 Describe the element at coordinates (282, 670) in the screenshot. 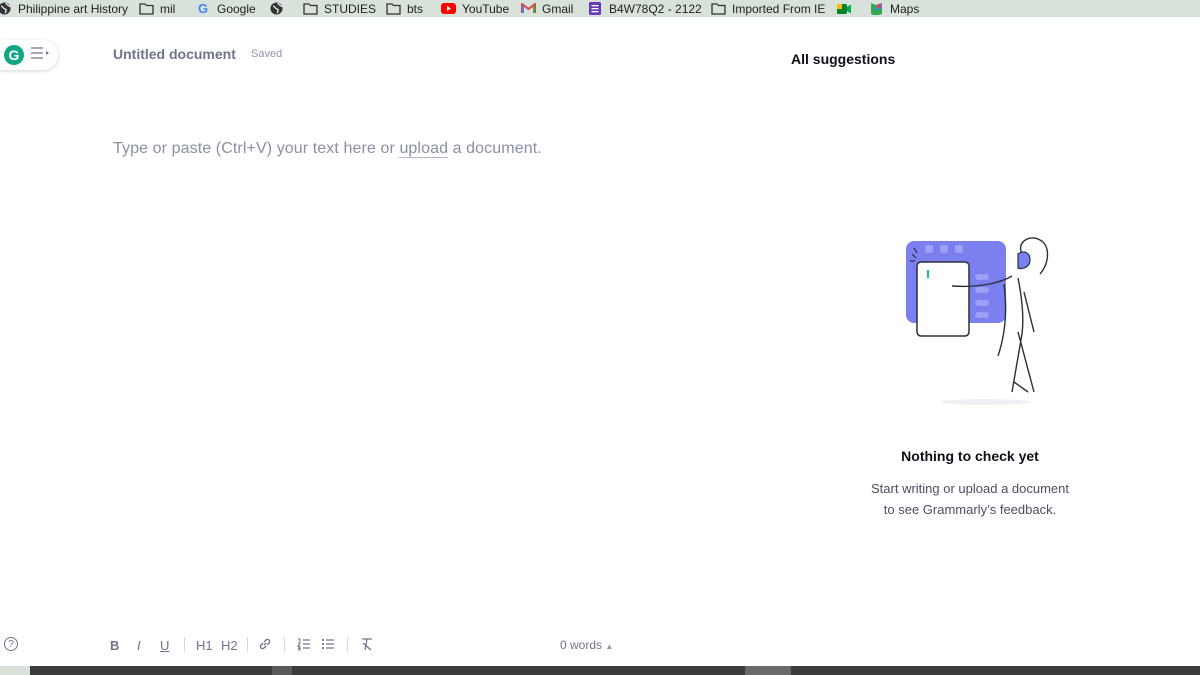

I see `taskbar-app` at that location.